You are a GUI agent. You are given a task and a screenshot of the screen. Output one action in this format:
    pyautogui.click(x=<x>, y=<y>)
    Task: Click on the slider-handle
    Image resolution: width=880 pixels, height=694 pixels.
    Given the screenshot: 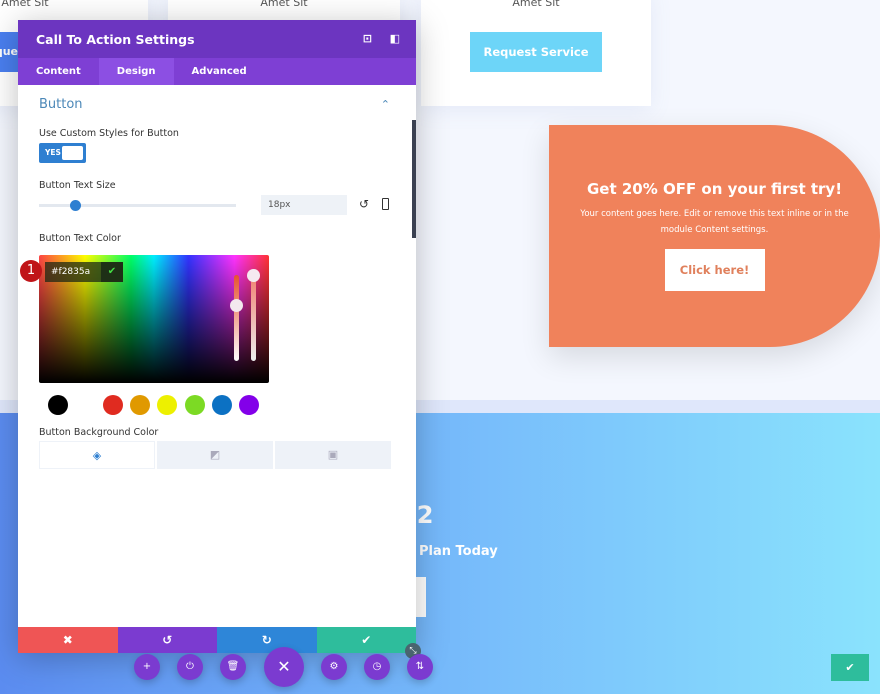 What is the action you would take?
    pyautogui.click(x=75, y=205)
    